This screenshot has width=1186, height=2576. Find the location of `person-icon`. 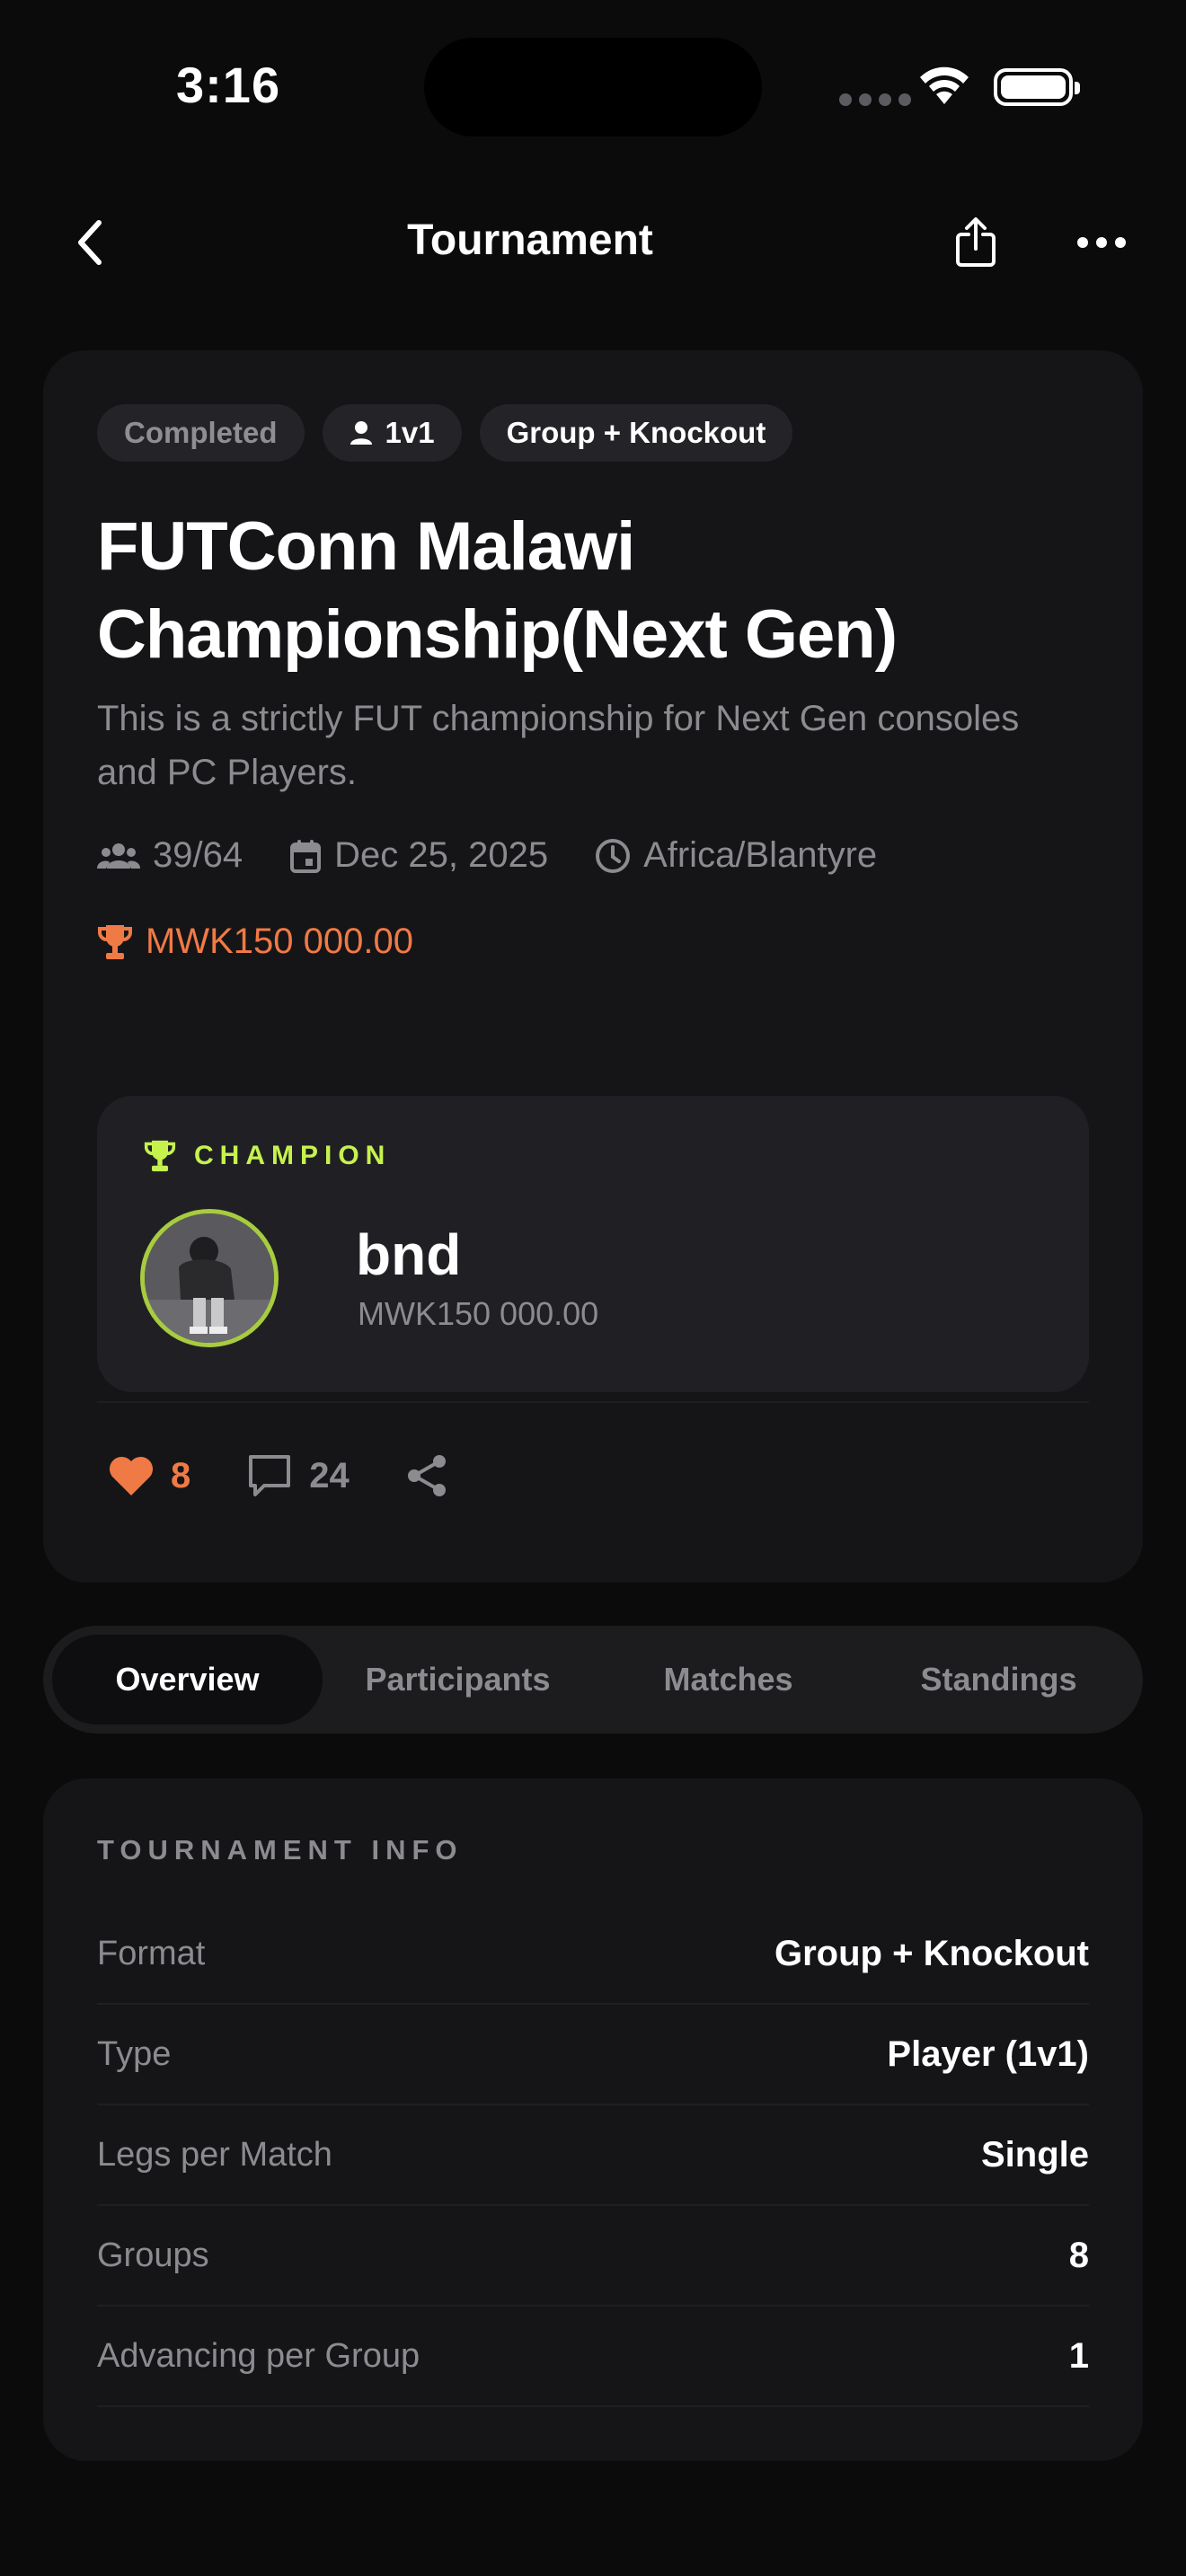

person-icon is located at coordinates (361, 433).